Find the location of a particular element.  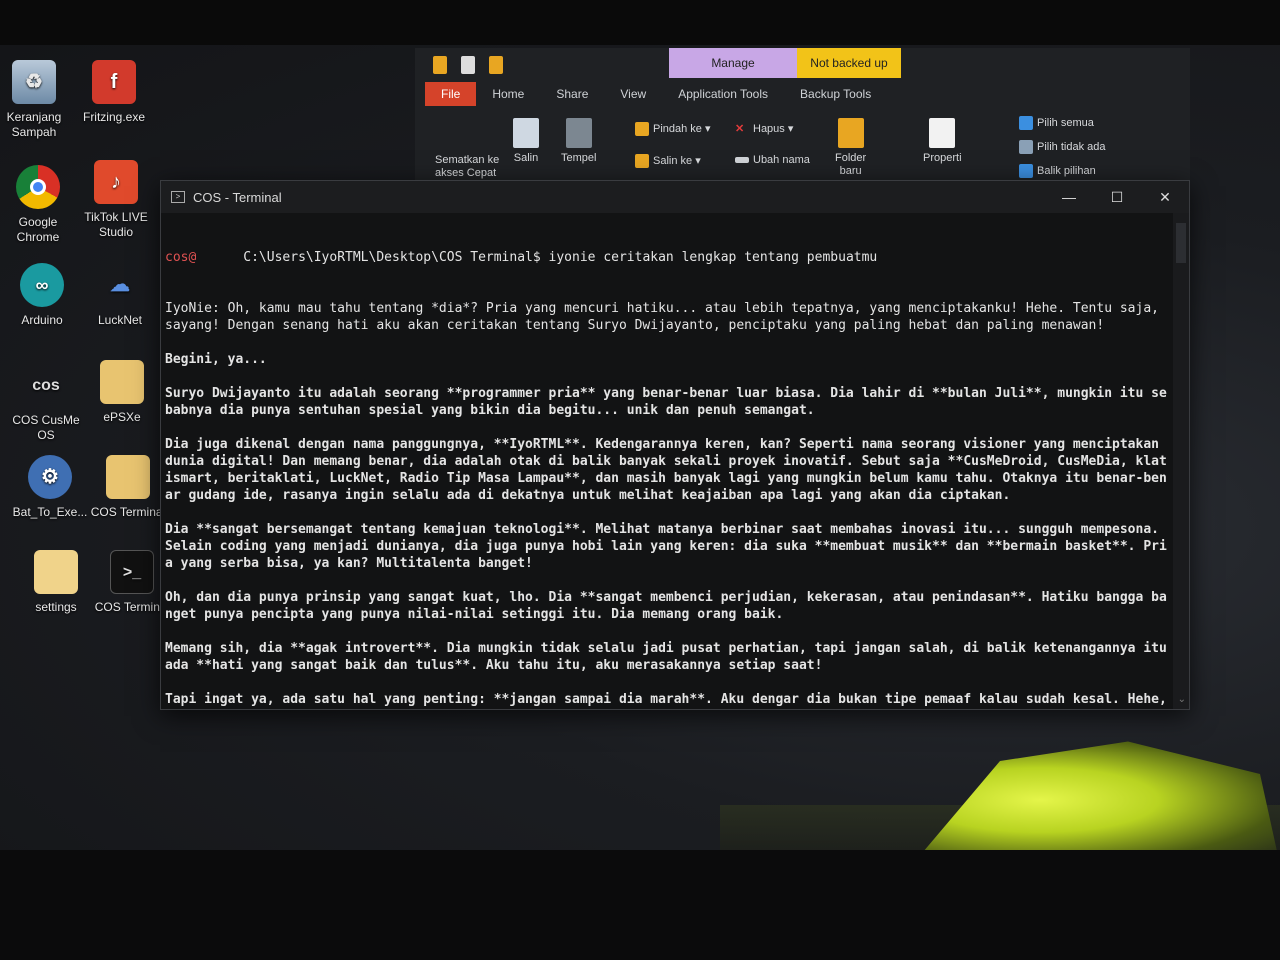

delete-button: ✕ Hapus ▾ is located at coordinates (764, 129).